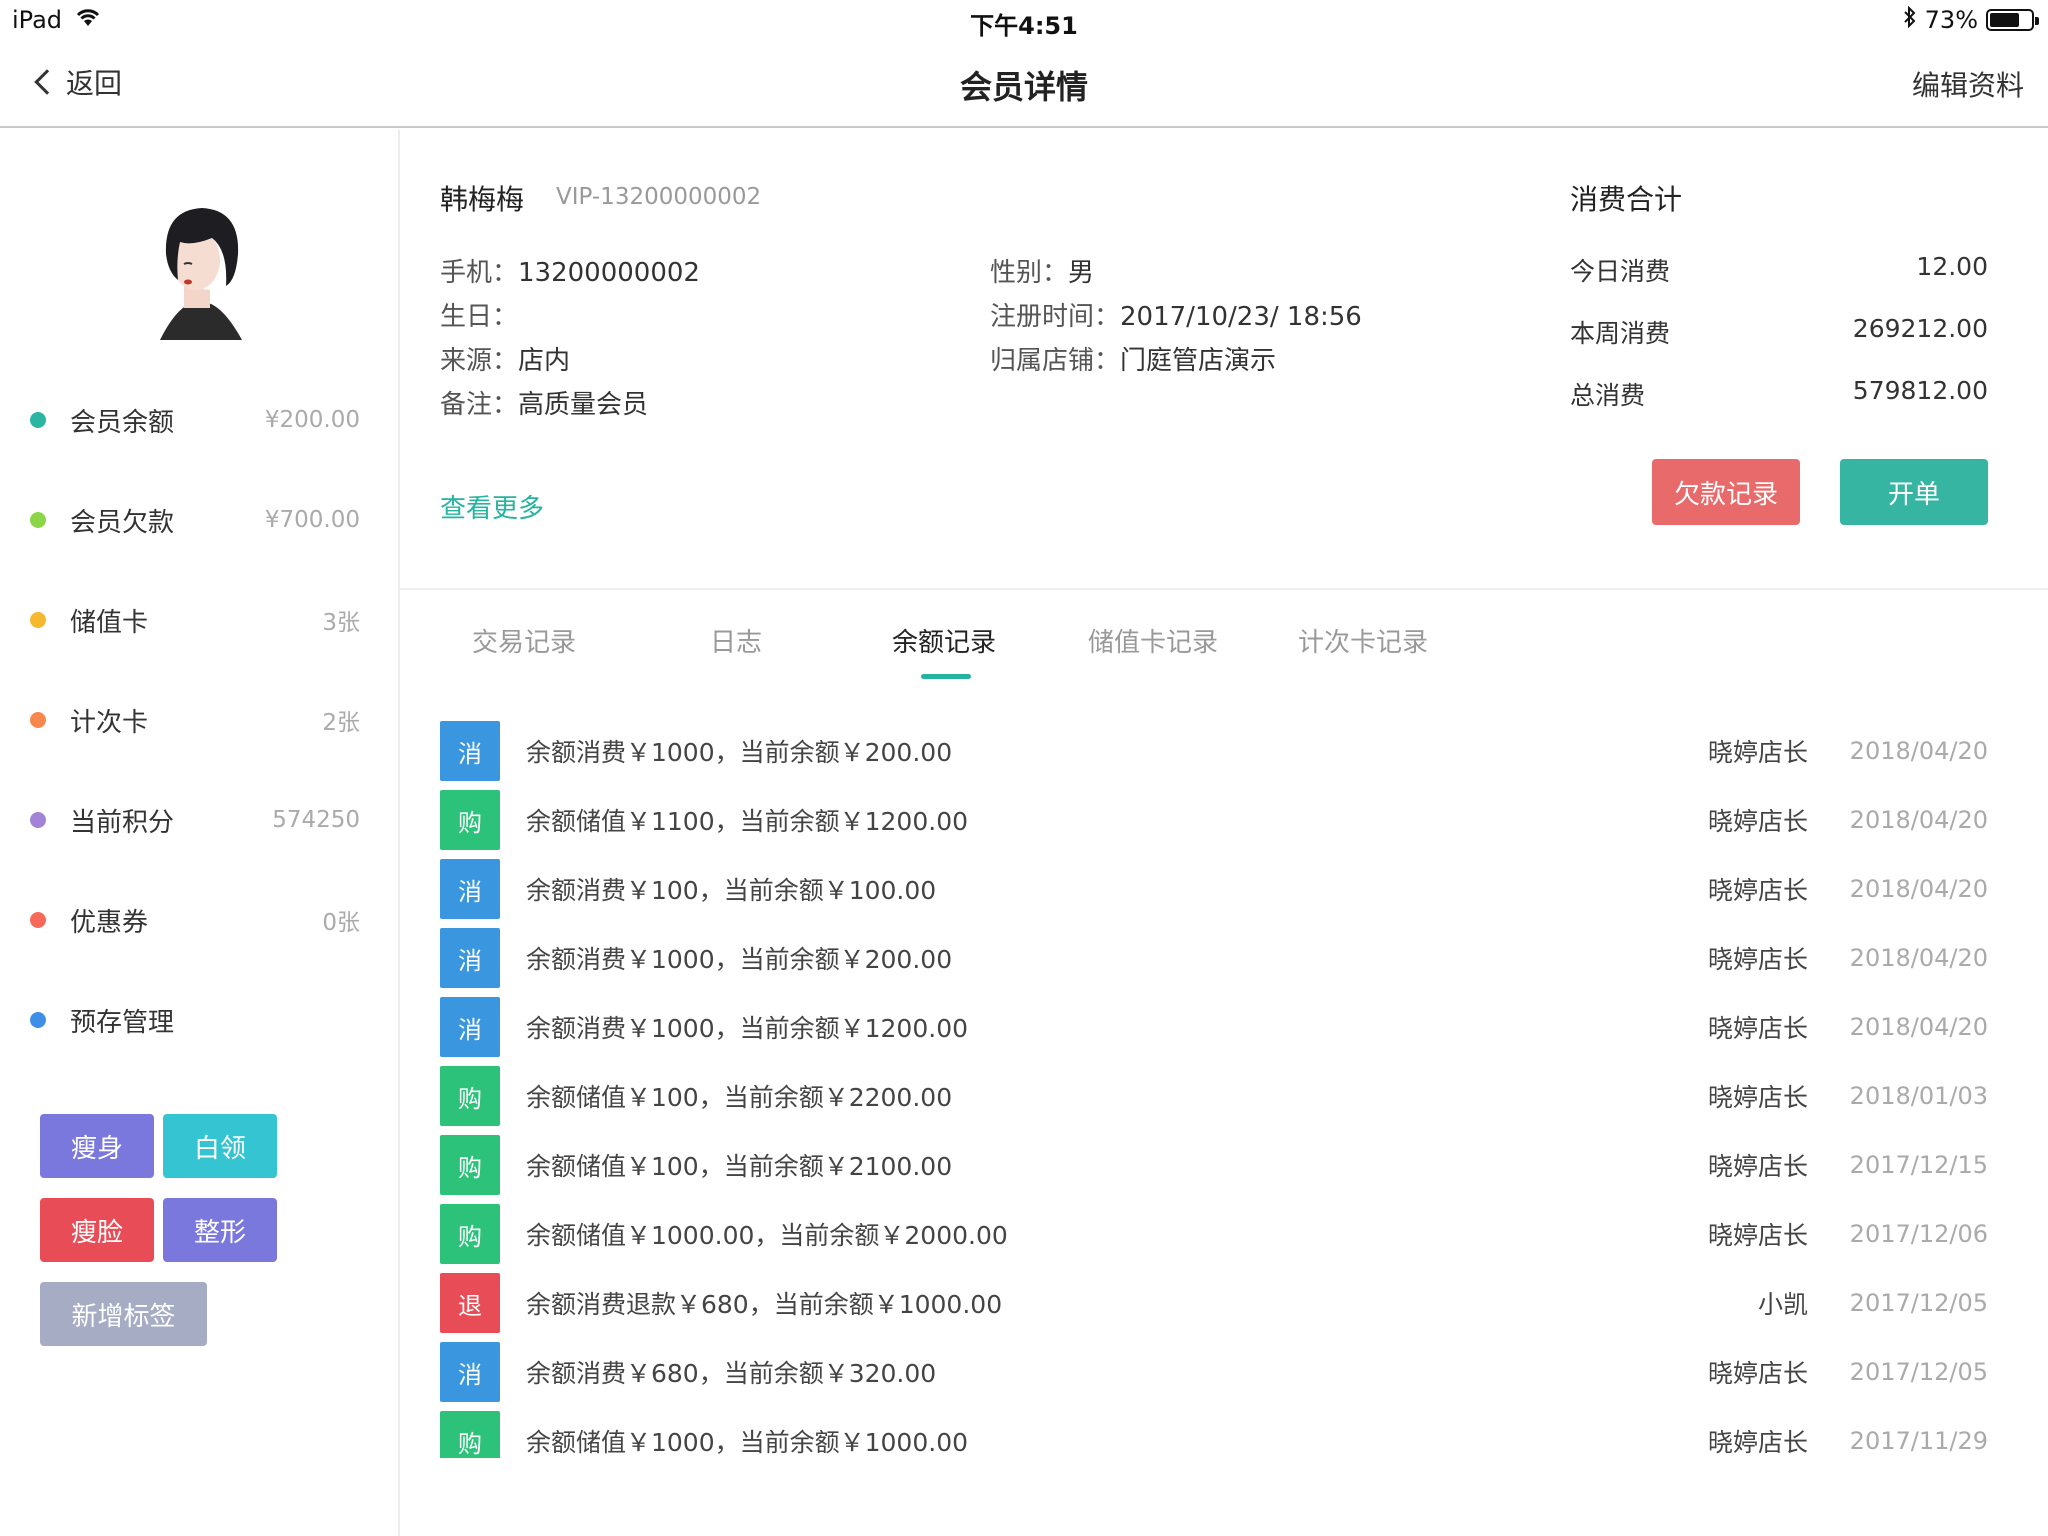  I want to click on field-value: 男, so click(1081, 273).